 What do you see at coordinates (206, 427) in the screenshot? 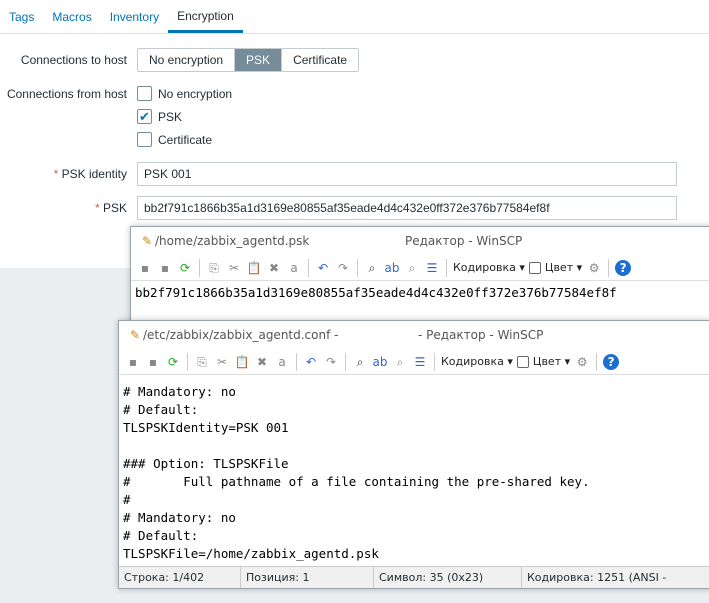
I see `code-line: TLSPSKIdentity=PSK 001` at bounding box center [206, 427].